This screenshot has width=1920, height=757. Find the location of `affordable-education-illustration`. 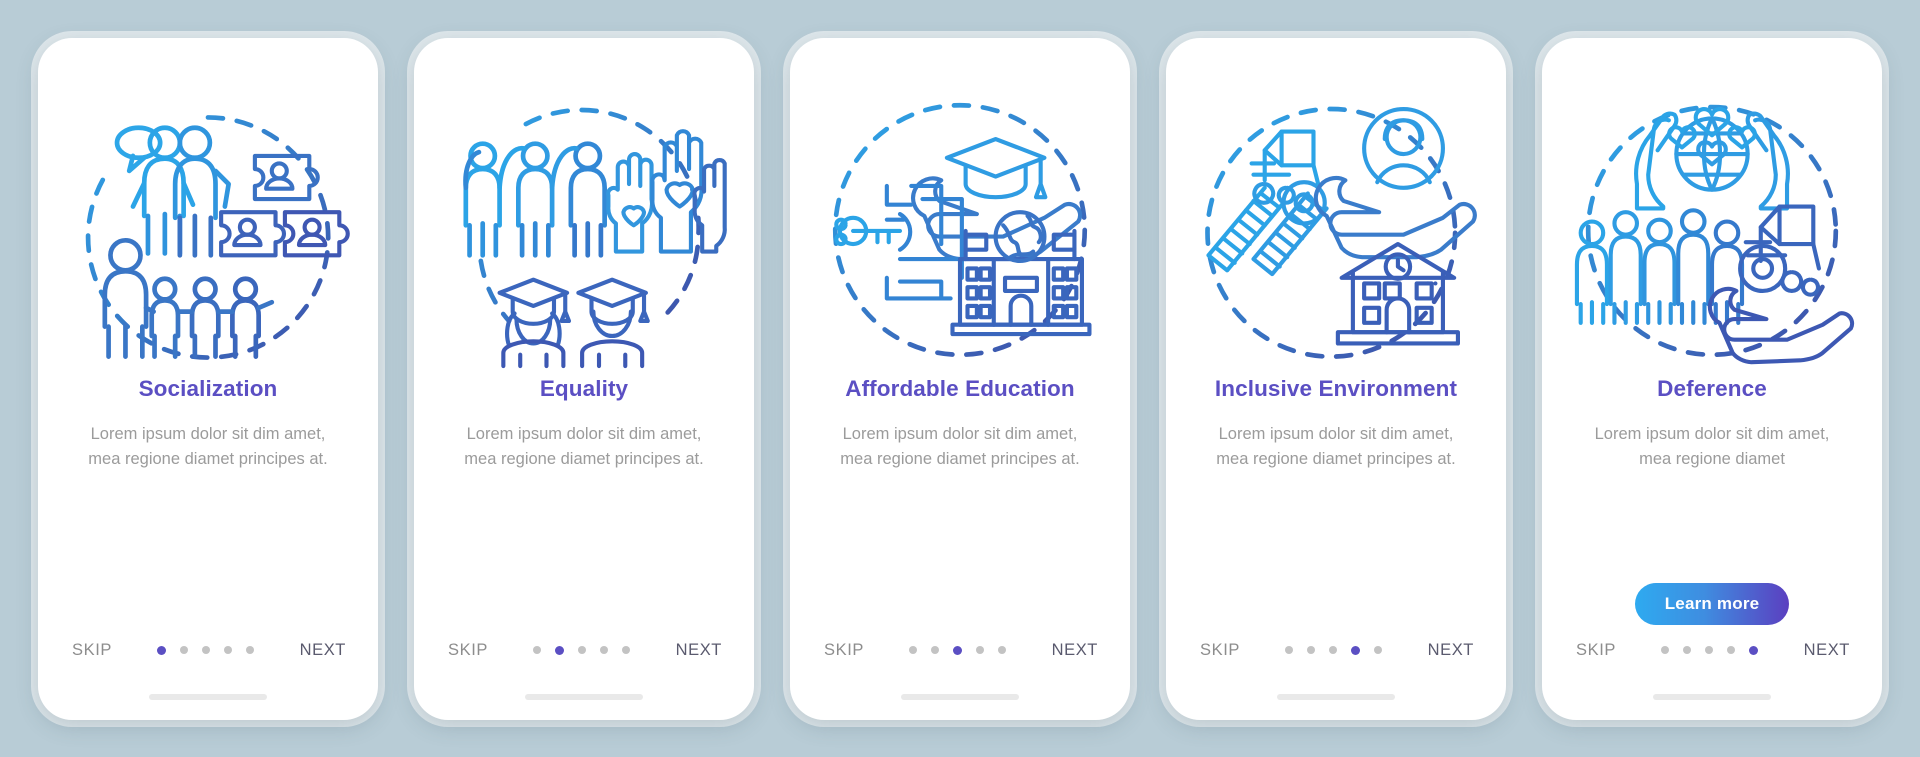

affordable-education-illustration is located at coordinates (962, 229).